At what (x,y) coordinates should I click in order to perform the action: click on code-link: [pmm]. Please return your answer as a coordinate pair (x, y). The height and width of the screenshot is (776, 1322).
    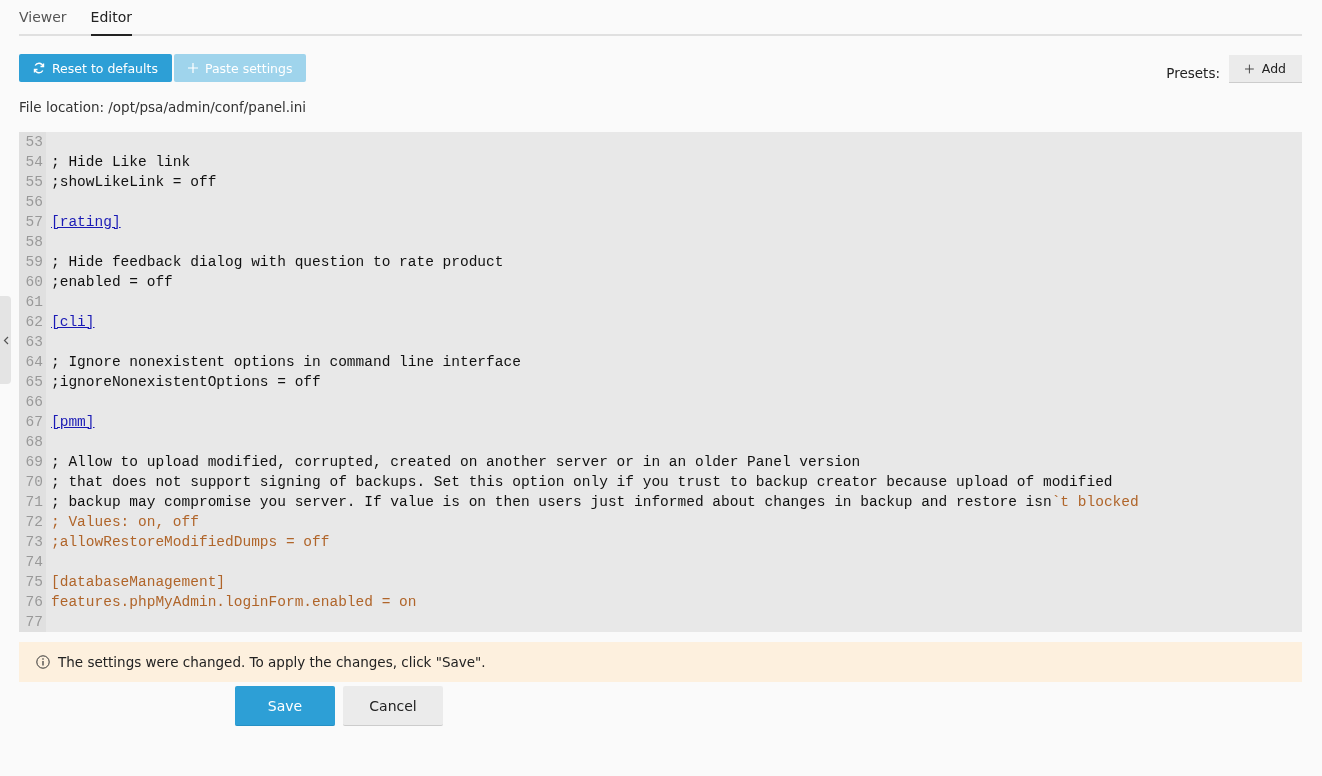
    Looking at the image, I should click on (73, 422).